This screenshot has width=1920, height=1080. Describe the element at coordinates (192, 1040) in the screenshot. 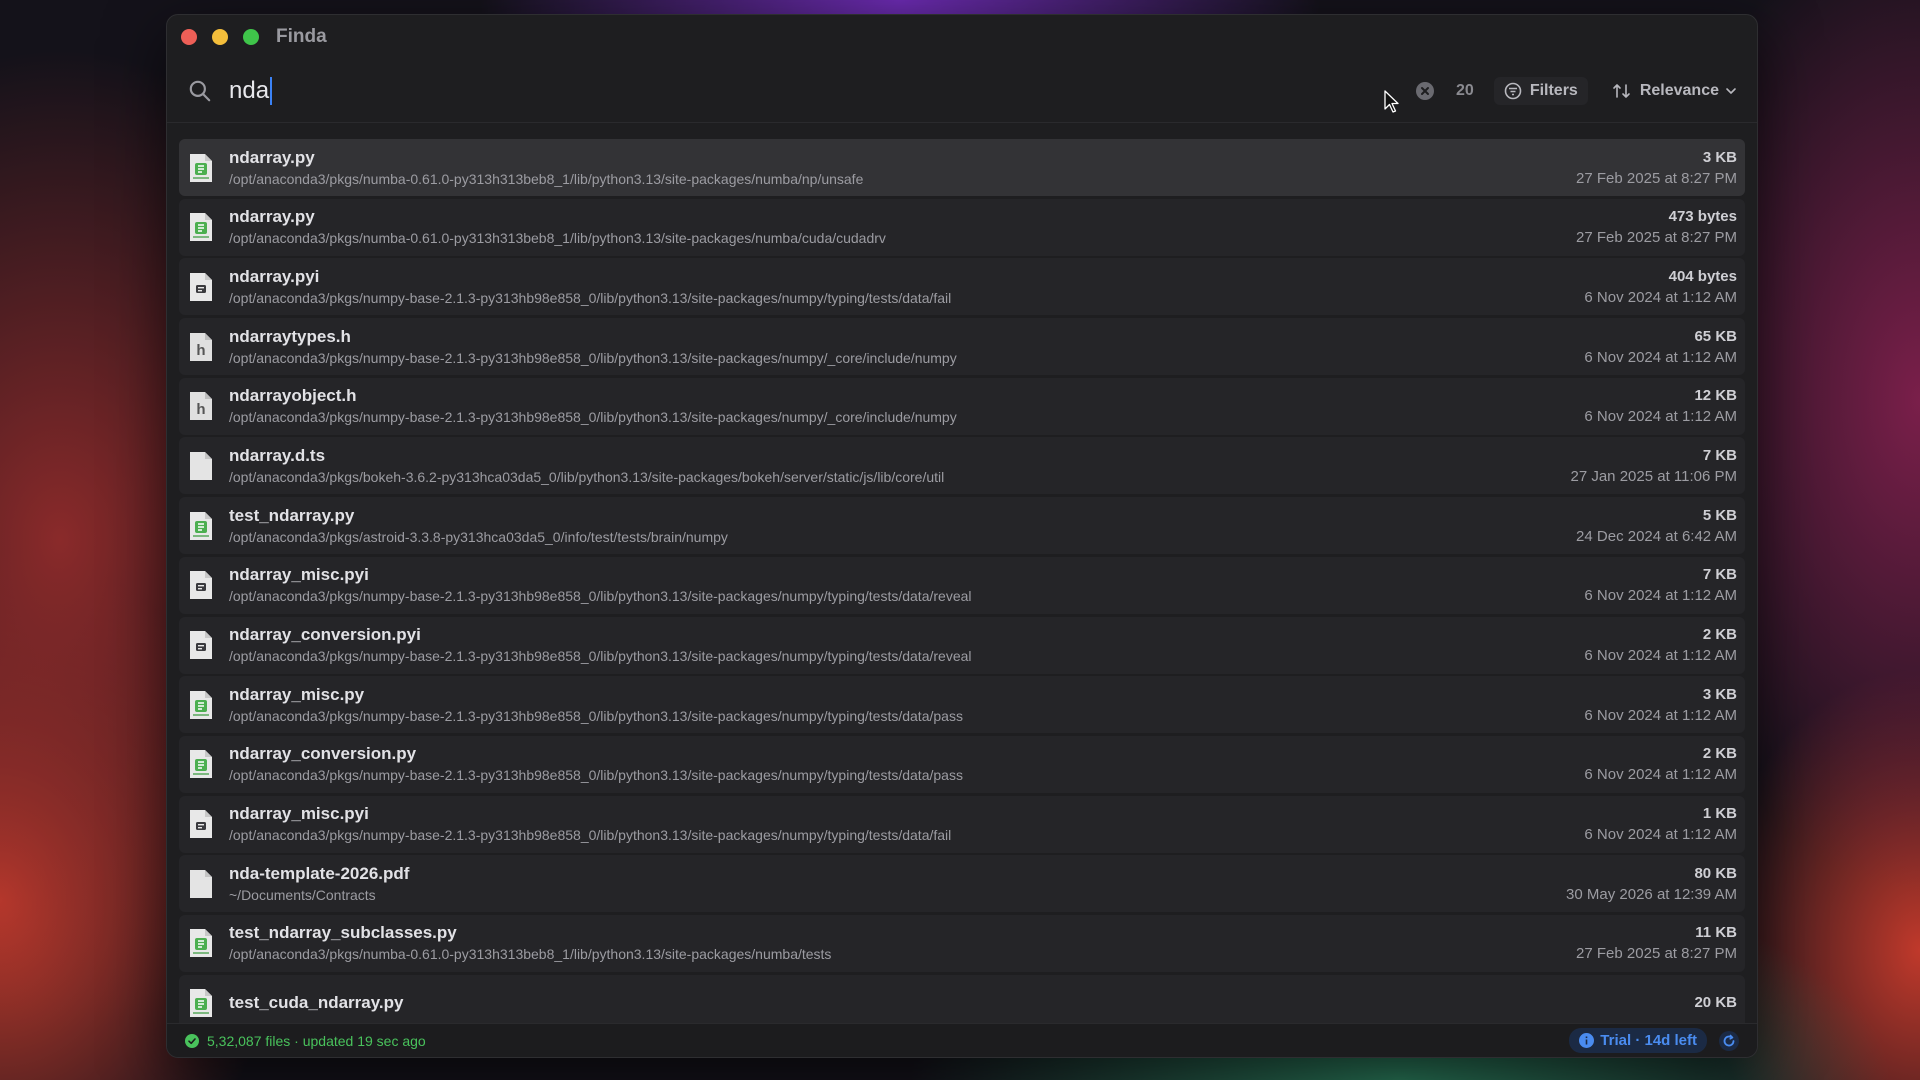

I see `check-circle-icon` at that location.